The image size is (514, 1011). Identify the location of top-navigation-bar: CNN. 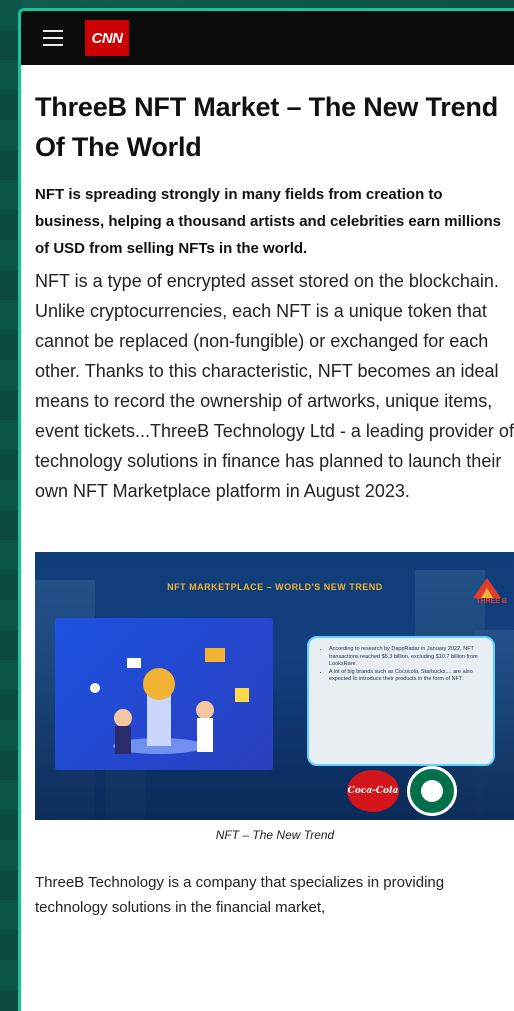
(267, 38).